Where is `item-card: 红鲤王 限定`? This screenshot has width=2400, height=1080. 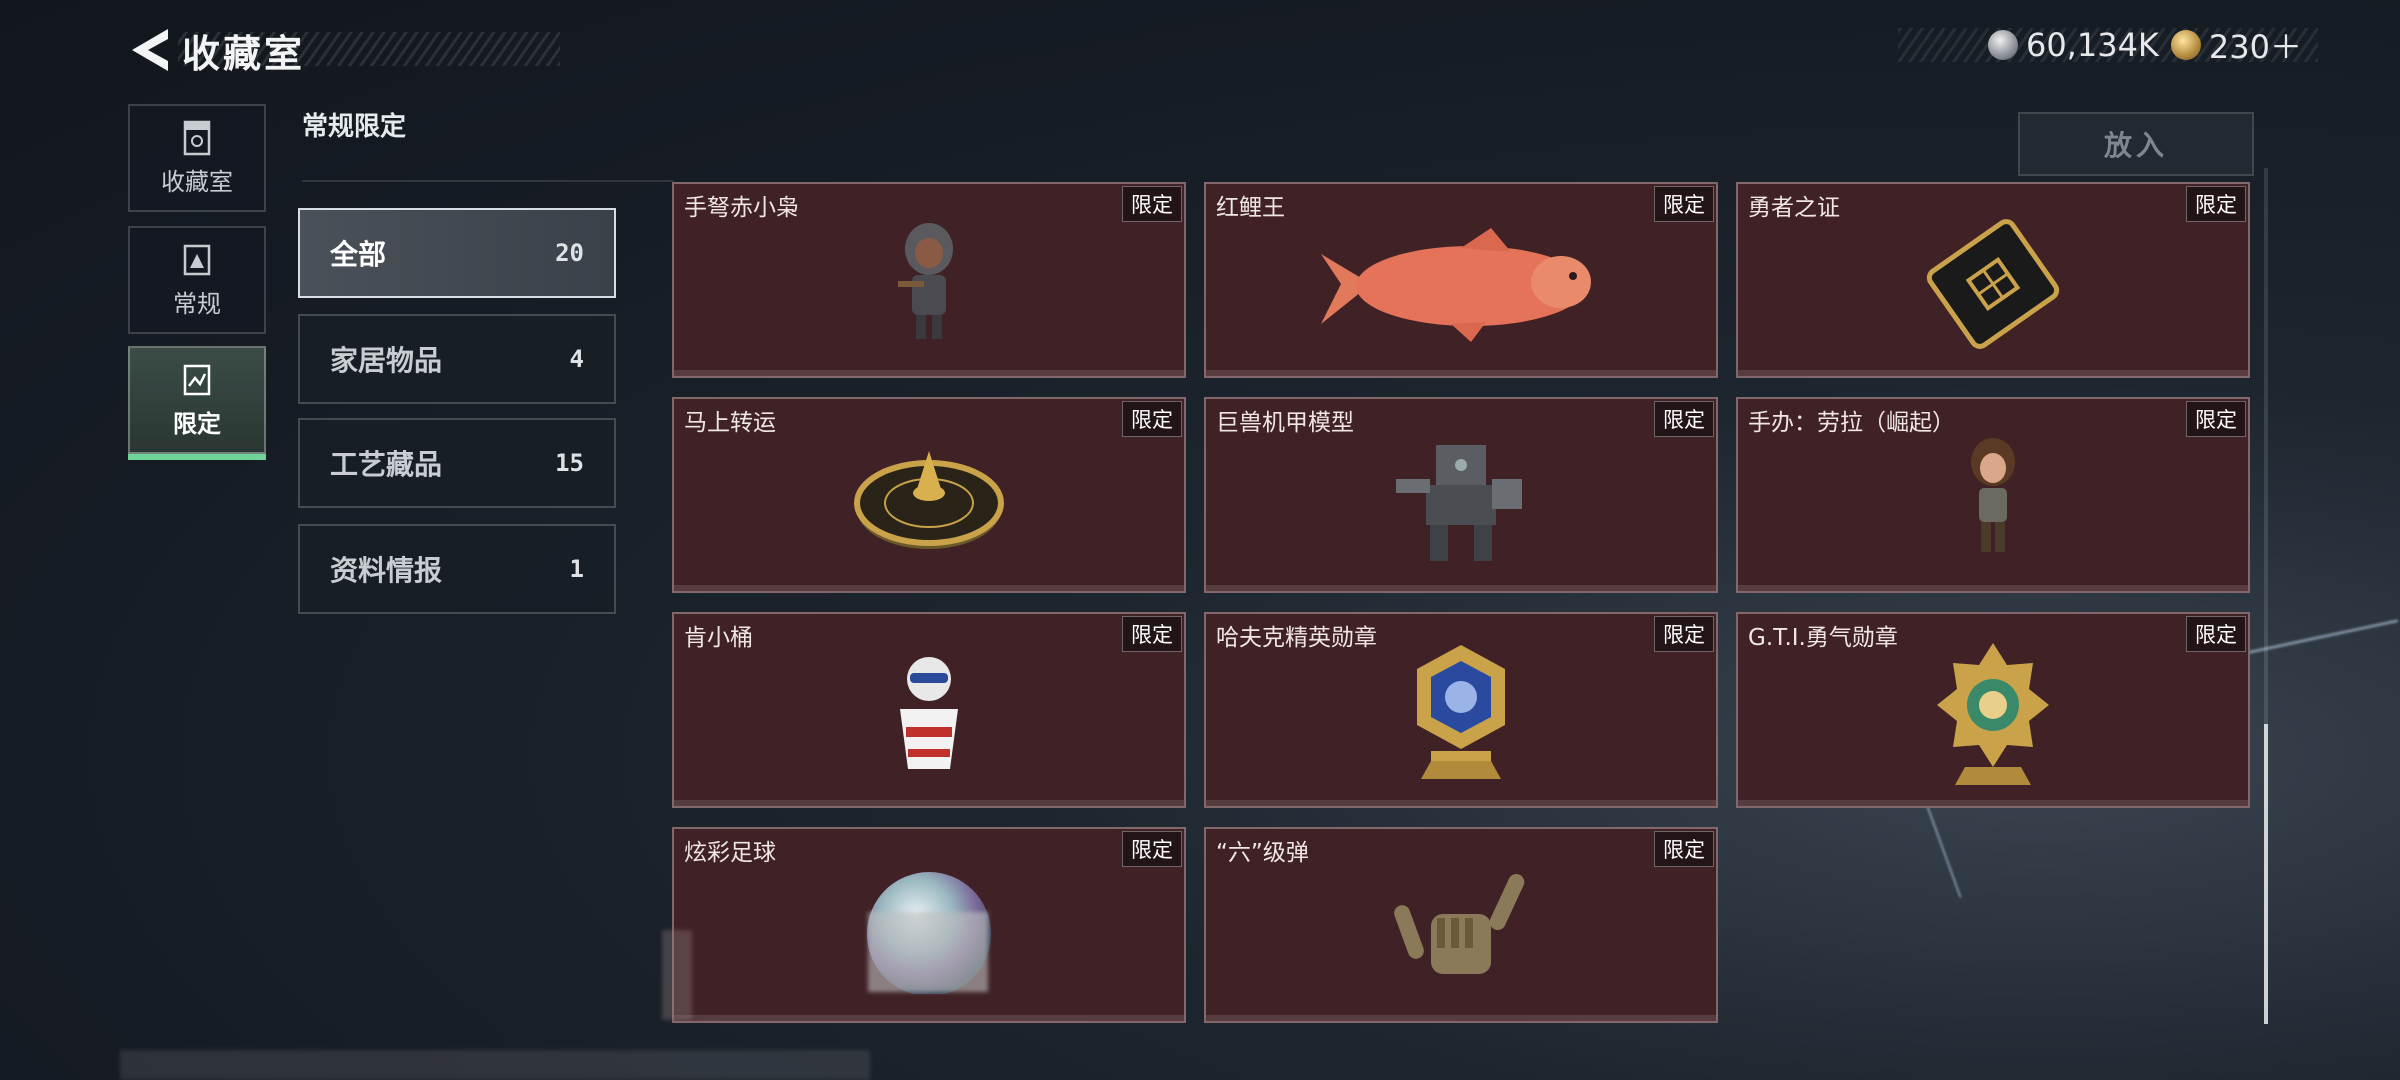
item-card: 红鲤王 限定 is located at coordinates (1461, 280).